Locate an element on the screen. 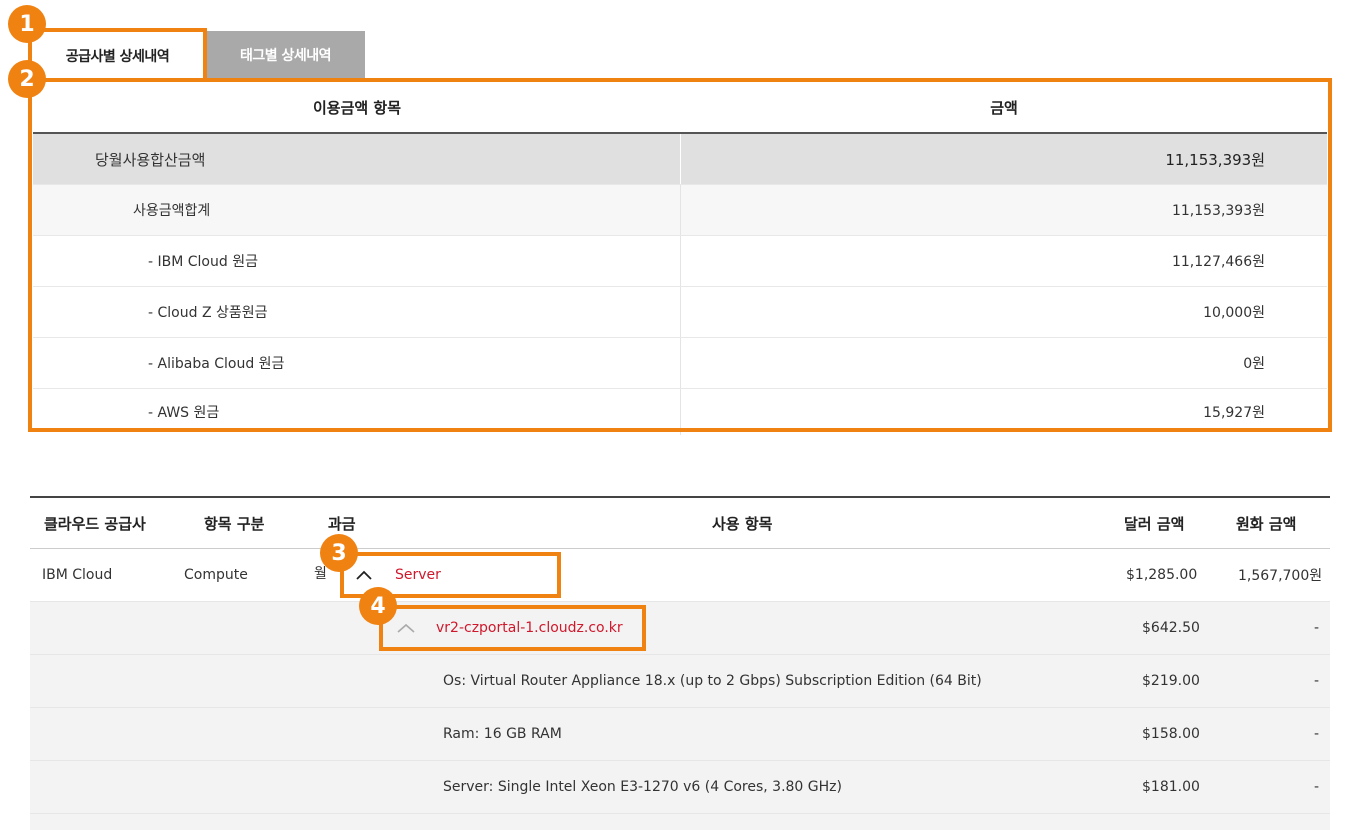  row-usd: $219.00 is located at coordinates (1171, 681).